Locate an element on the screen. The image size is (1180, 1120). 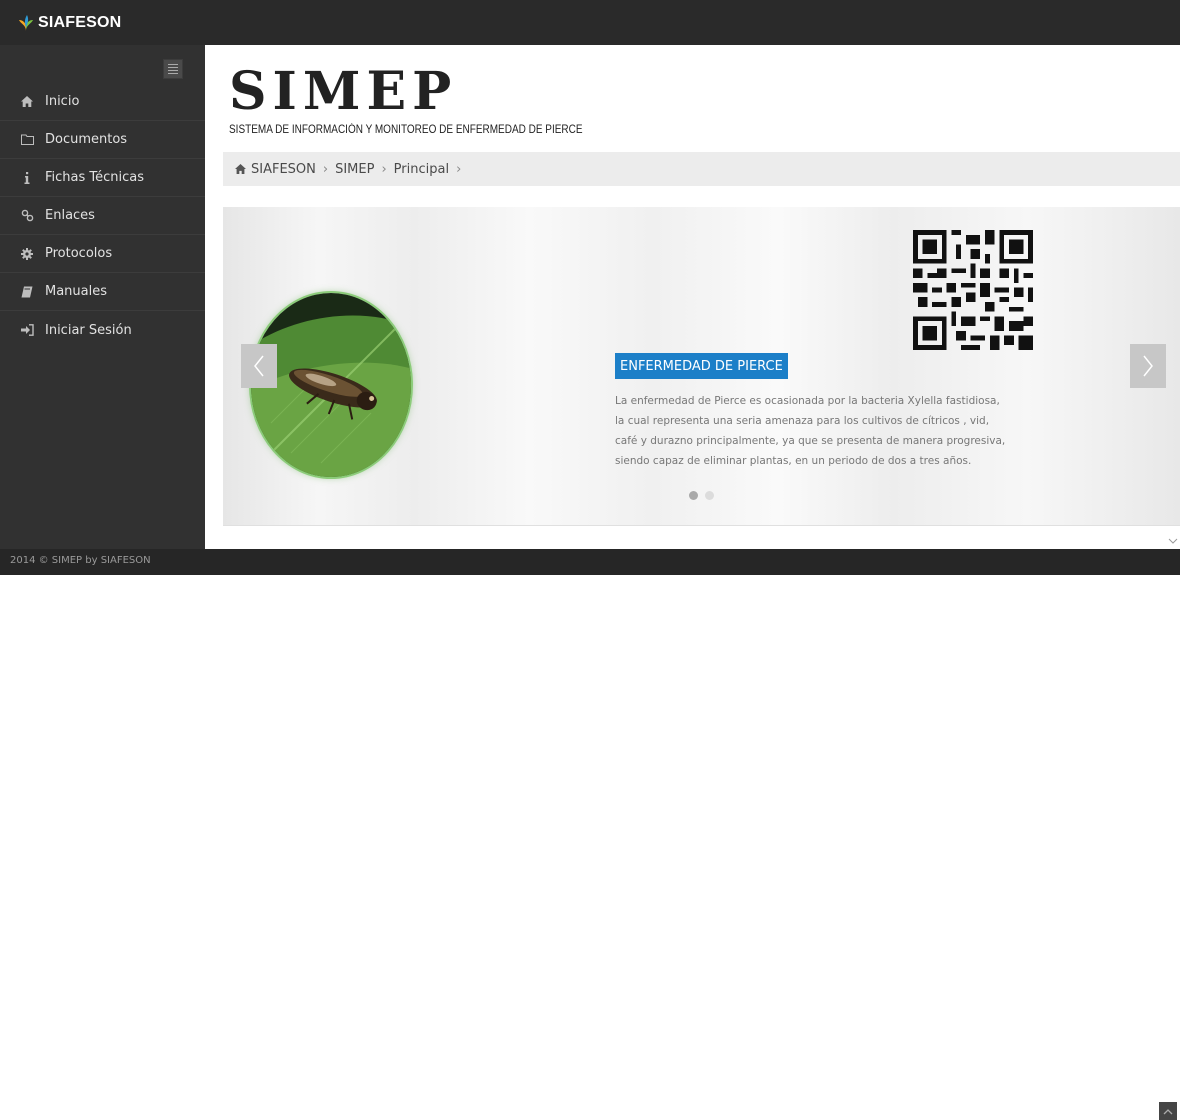
sign-in-icon is located at coordinates (27, 330).